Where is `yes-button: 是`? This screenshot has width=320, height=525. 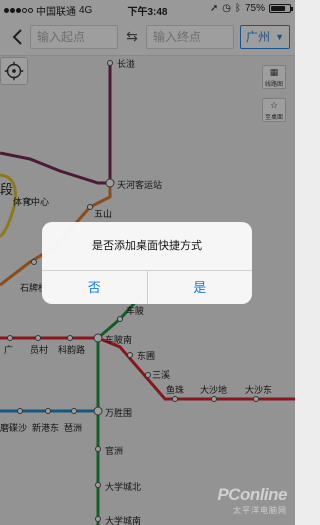 yes-button: 是 is located at coordinates (200, 287).